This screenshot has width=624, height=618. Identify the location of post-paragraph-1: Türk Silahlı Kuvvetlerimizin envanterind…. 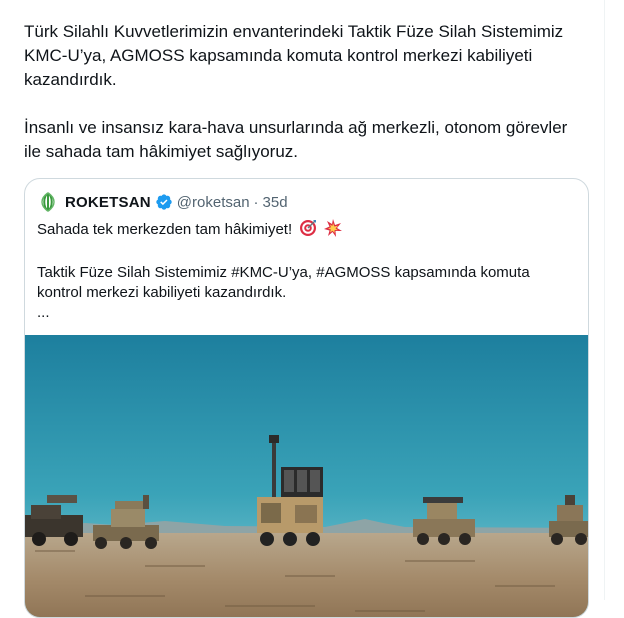
(294, 55).